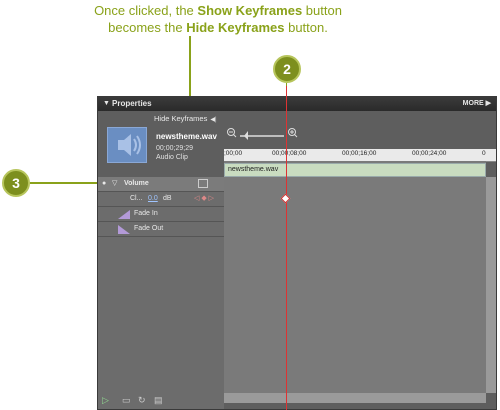 The image size is (500, 410). Describe the element at coordinates (142, 400) in the screenshot. I see `reset-icon: ↻` at that location.